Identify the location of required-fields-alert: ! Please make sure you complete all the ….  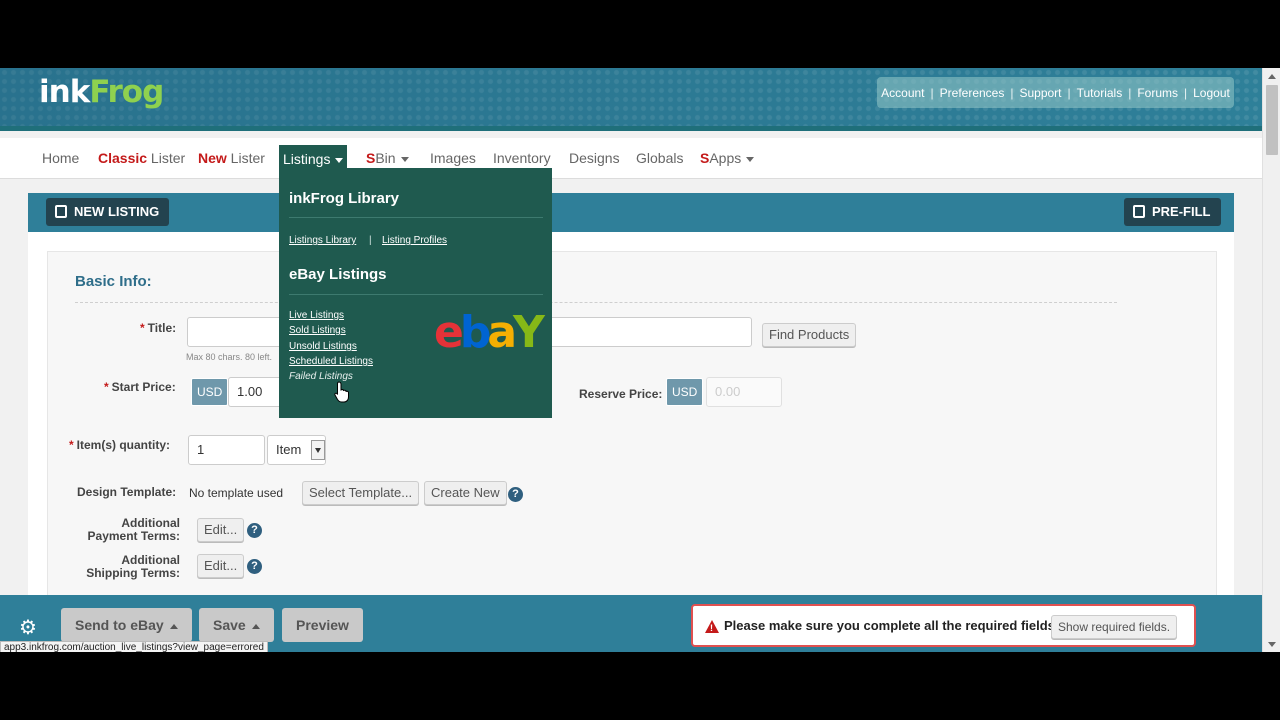
(943, 625).